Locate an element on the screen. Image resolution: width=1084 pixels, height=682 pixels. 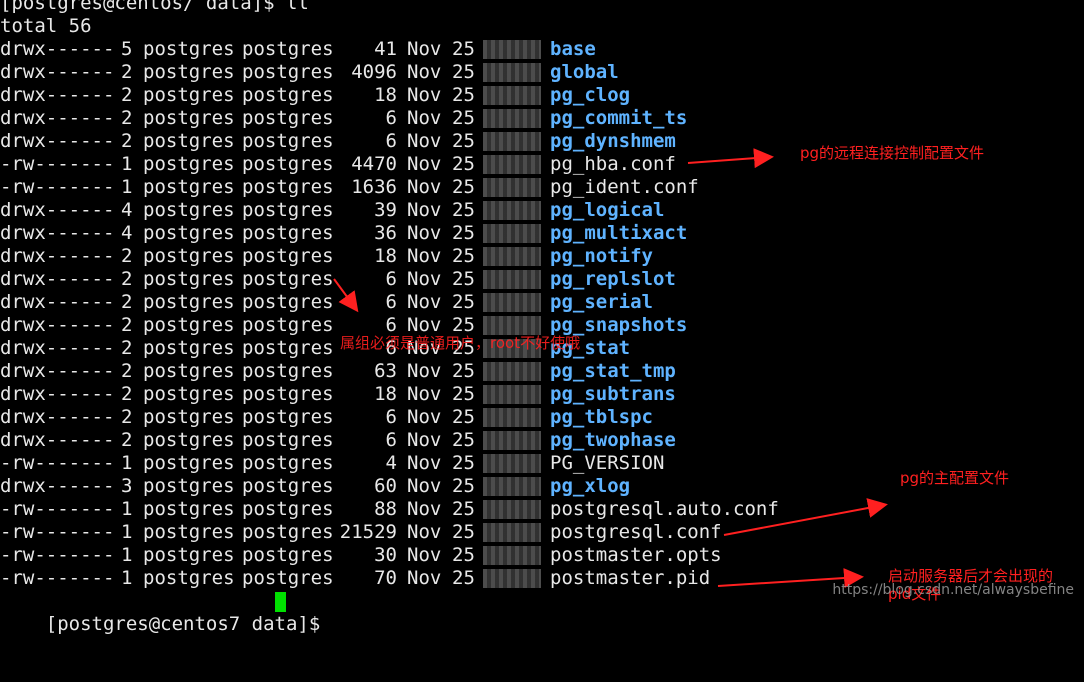
terminal-cursor is located at coordinates (280, 602).